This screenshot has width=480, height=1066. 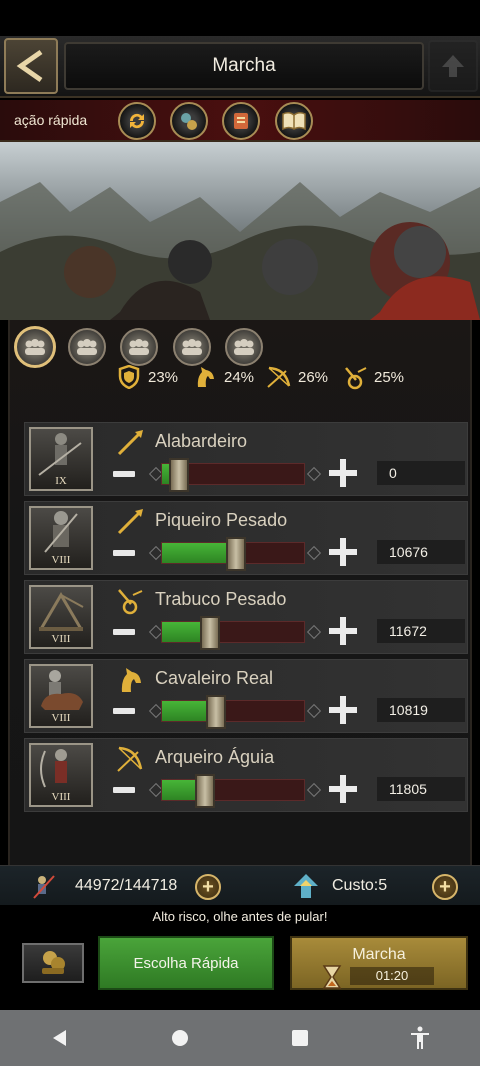 I want to click on nav-recents-button, so click(x=300, y=1038).